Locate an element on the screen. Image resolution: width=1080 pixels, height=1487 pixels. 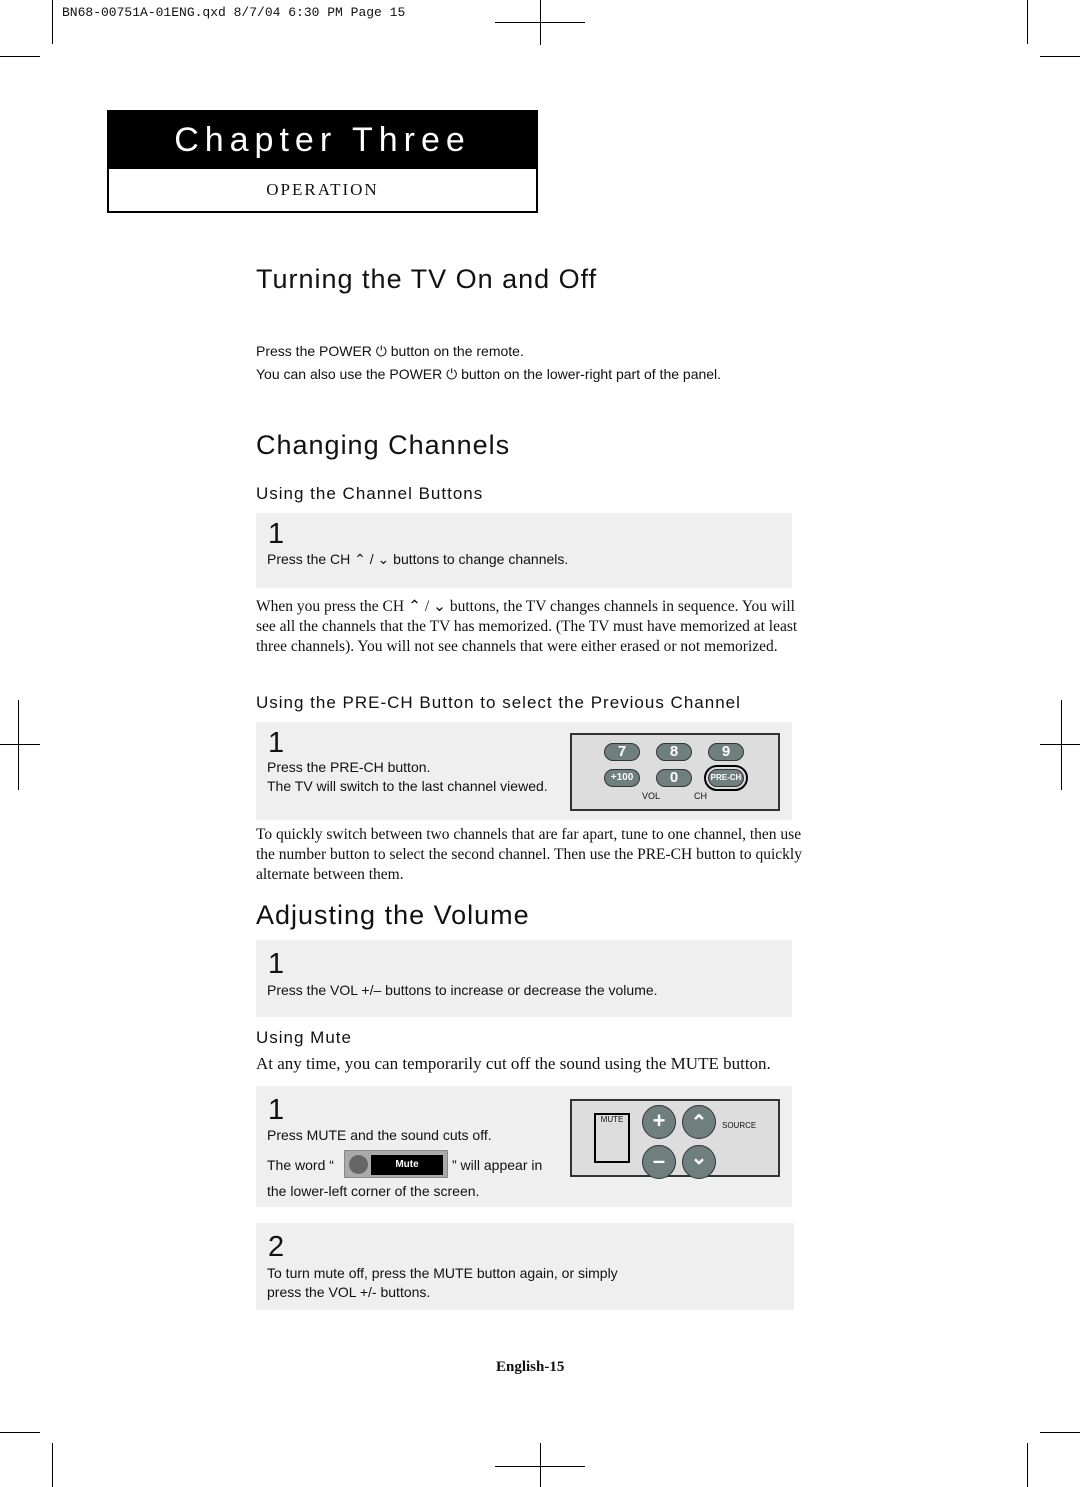
ch-label: CH is located at coordinates (700, 796).